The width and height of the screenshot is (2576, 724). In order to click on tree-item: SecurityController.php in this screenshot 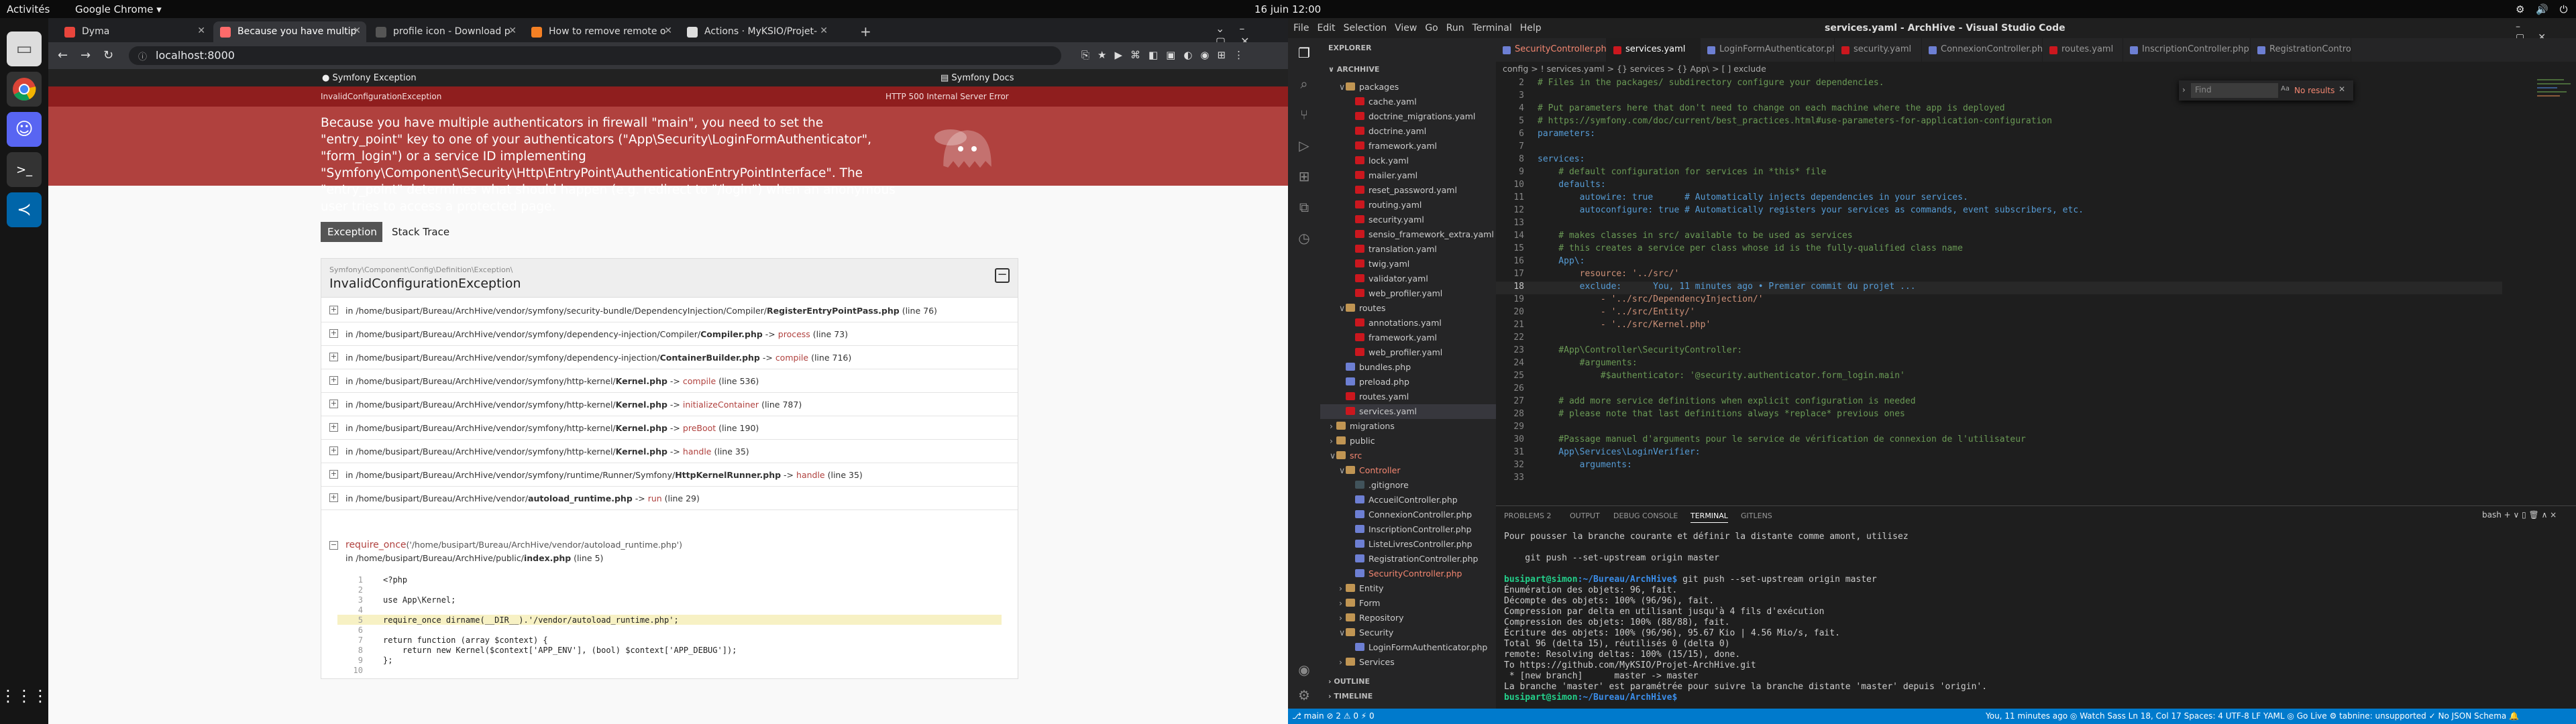, I will do `click(1408, 573)`.